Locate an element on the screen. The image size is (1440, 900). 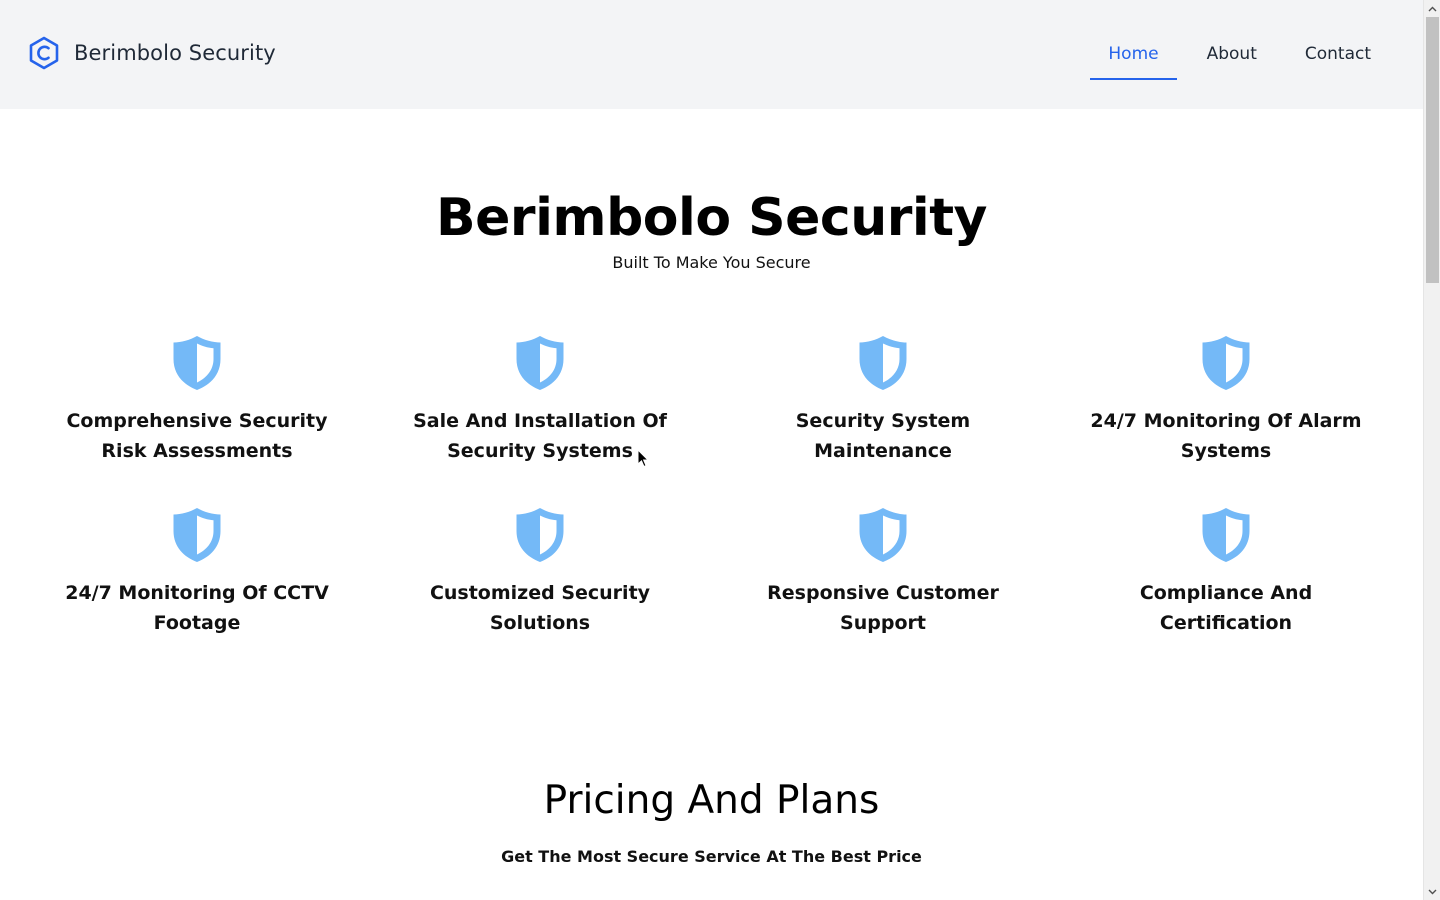
brand: Berimbolo Security is located at coordinates (152, 53).